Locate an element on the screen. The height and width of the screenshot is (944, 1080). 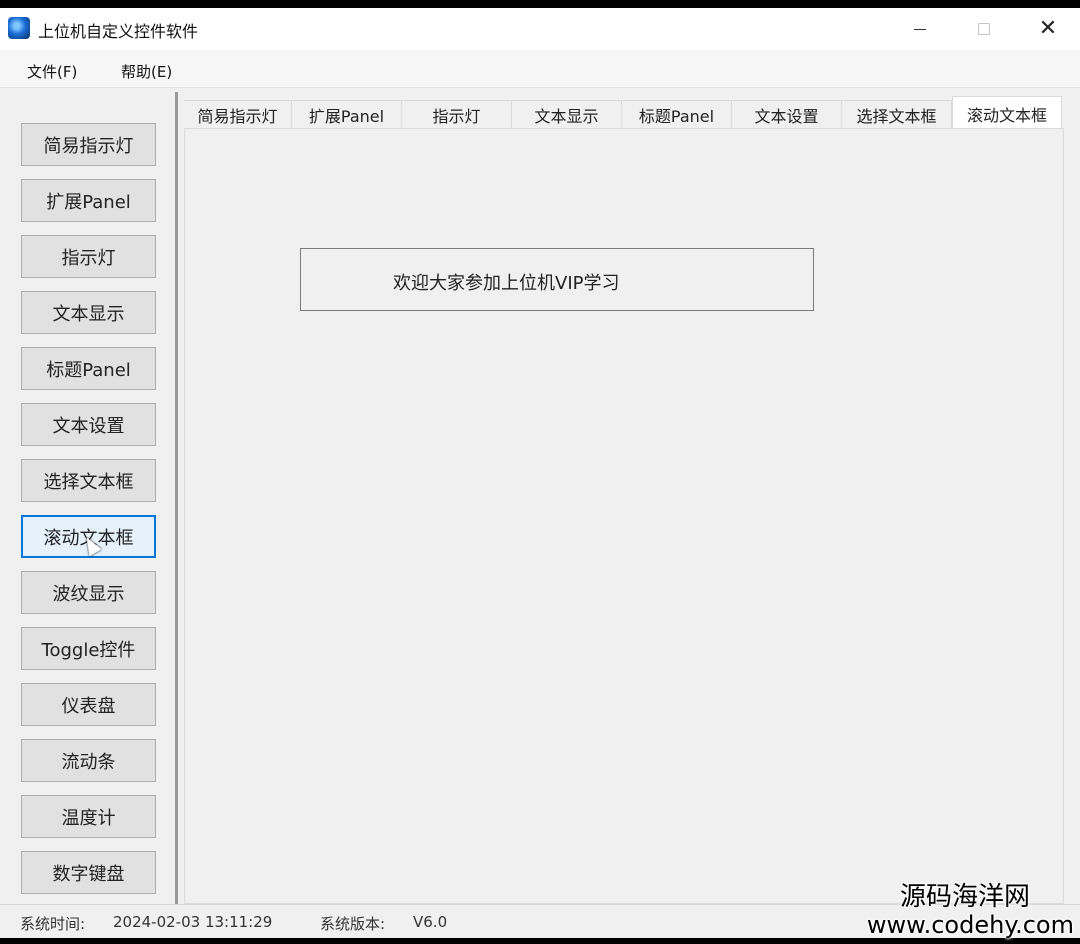
sidebar-button-numeric-keypad: 数字键盘 is located at coordinates (88, 872).